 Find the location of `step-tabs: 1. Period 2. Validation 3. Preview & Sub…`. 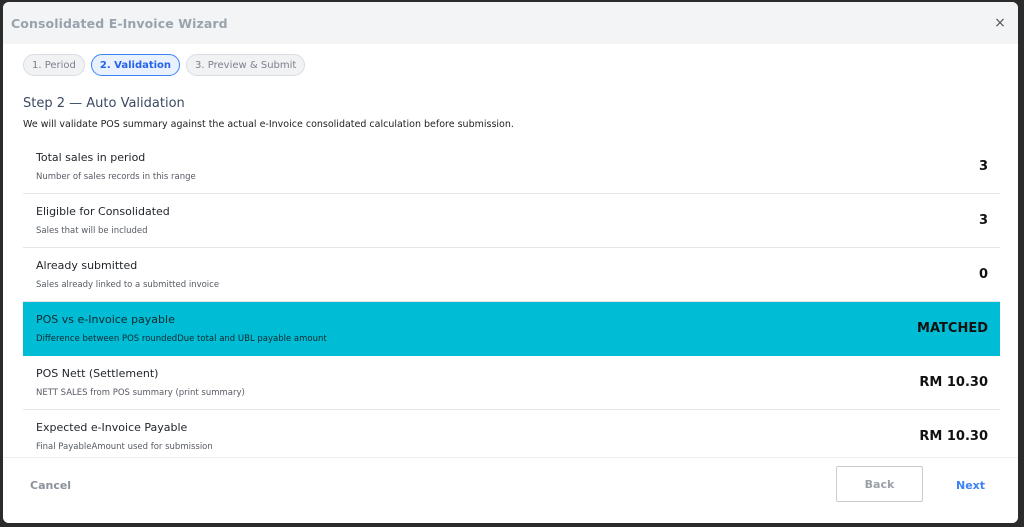

step-tabs: 1. Period 2. Validation 3. Preview & Sub… is located at coordinates (164, 65).